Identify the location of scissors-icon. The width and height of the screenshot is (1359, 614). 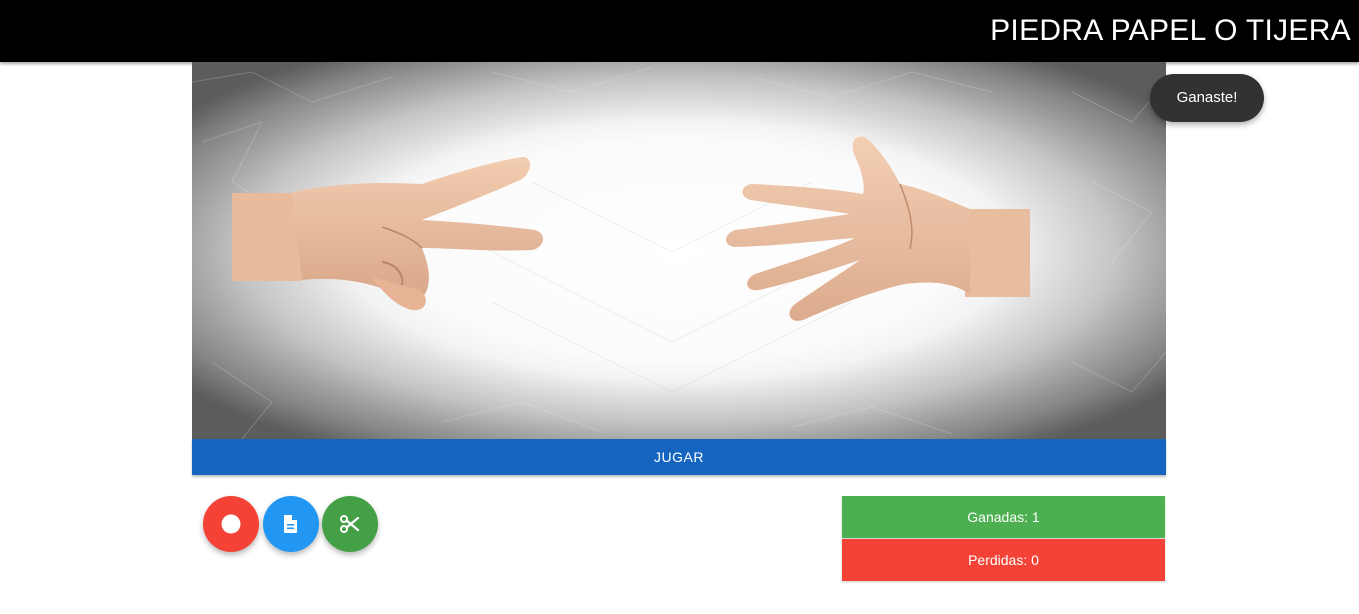
(350, 524).